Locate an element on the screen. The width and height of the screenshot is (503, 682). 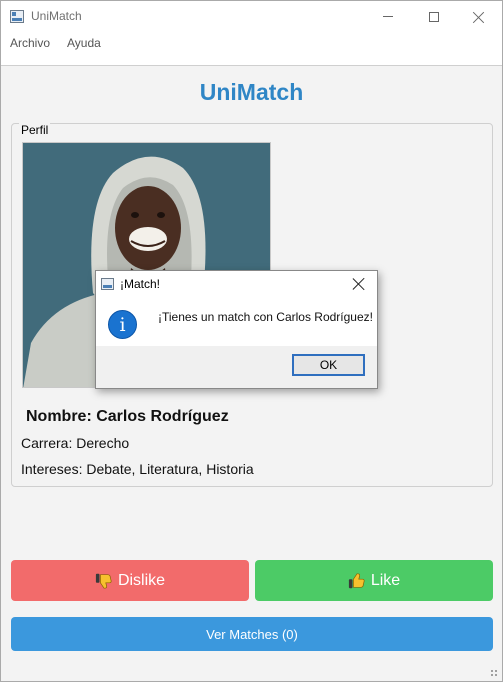
resize-grip is located at coordinates (494, 673).